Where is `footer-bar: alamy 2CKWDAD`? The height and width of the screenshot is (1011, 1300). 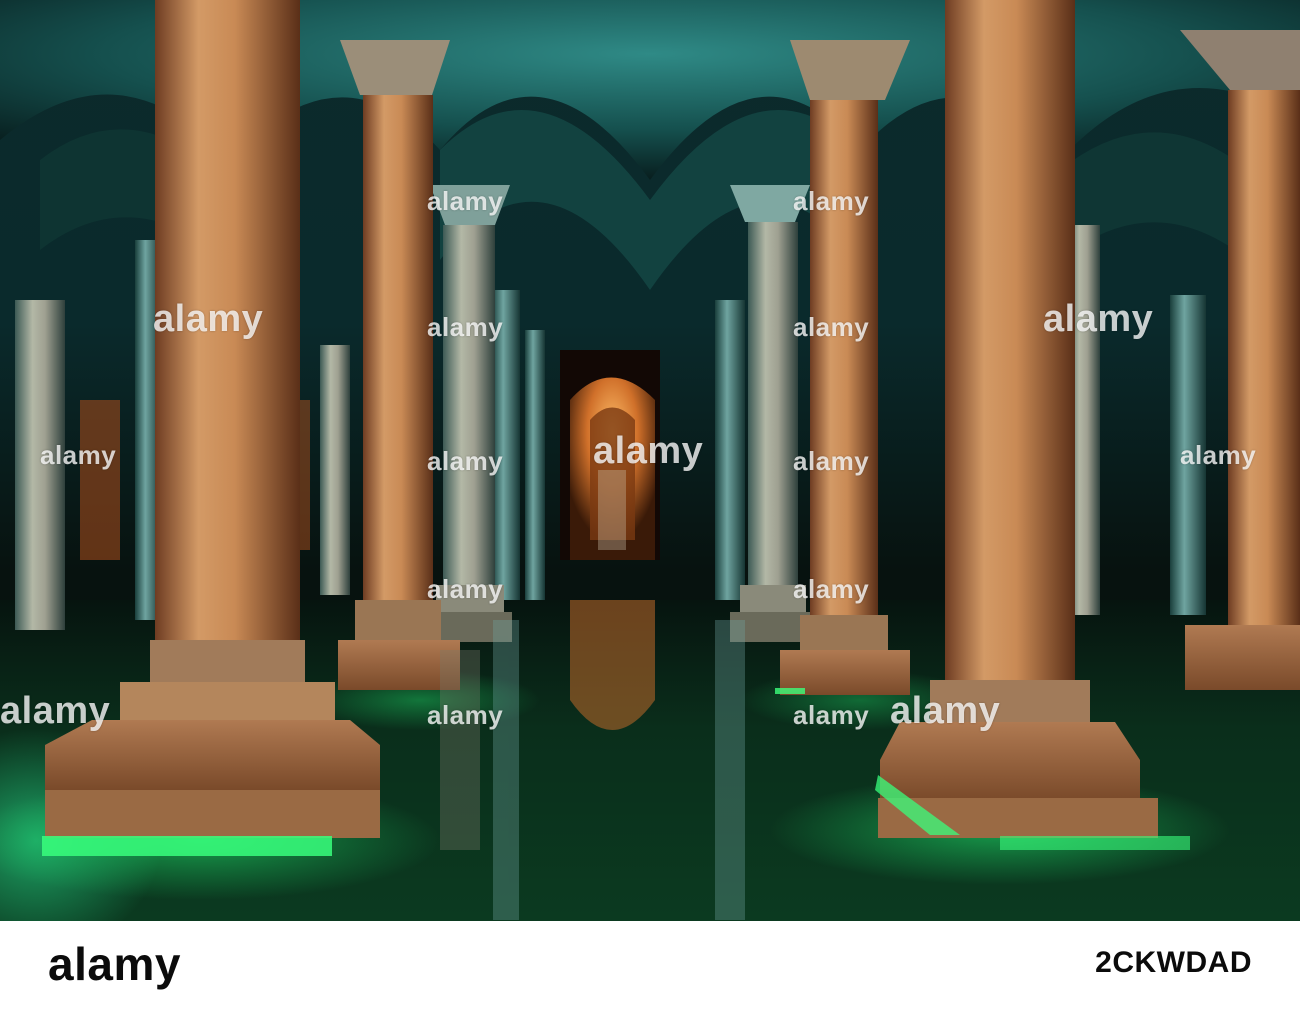
footer-bar: alamy 2CKWDAD is located at coordinates (650, 966).